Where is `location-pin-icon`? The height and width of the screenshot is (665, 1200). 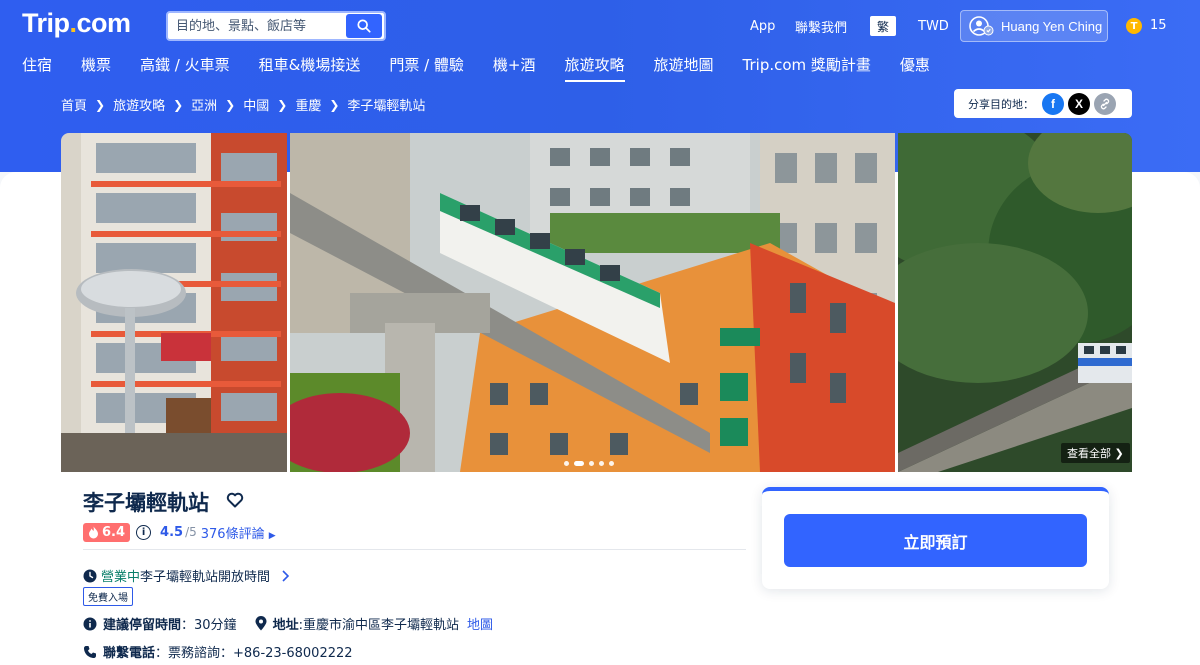 location-pin-icon is located at coordinates (261, 623).